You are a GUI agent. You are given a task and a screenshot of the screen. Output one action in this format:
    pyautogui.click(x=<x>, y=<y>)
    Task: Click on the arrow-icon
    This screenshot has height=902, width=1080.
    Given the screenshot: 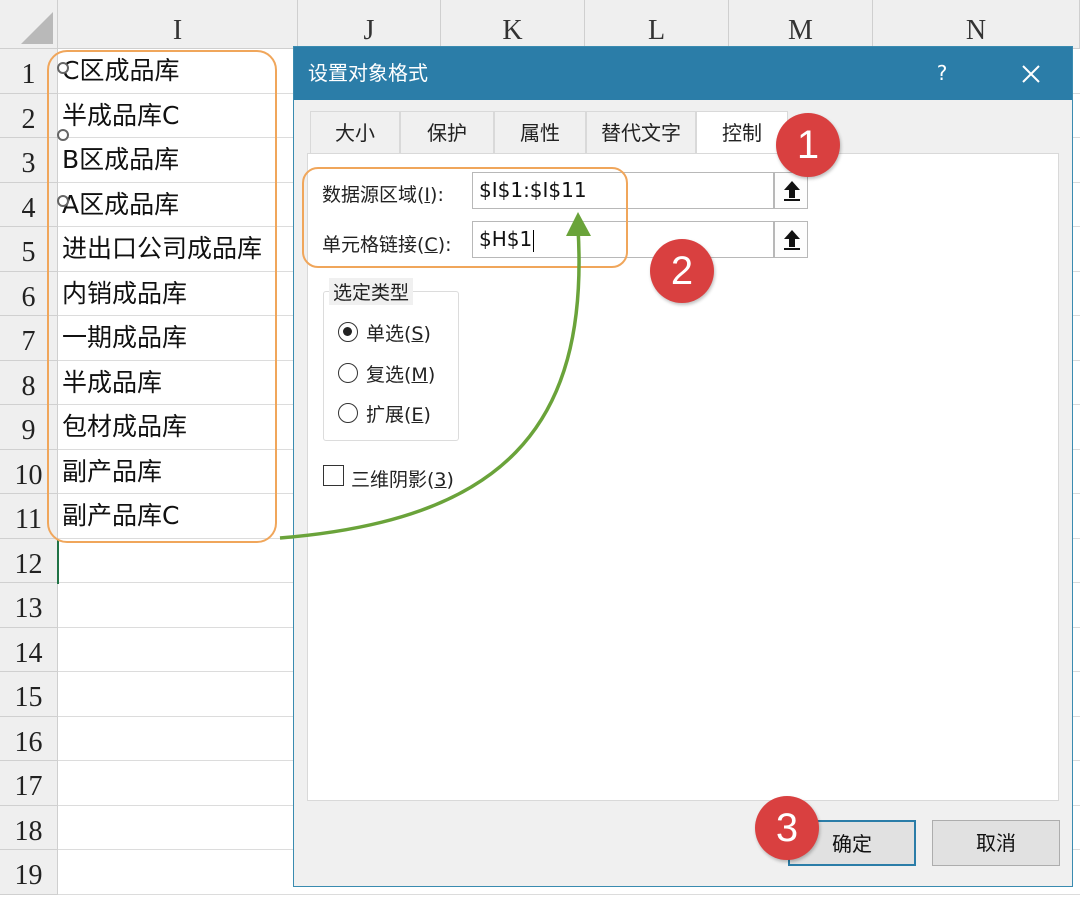 What is the action you would take?
    pyautogui.click(x=435, y=376)
    